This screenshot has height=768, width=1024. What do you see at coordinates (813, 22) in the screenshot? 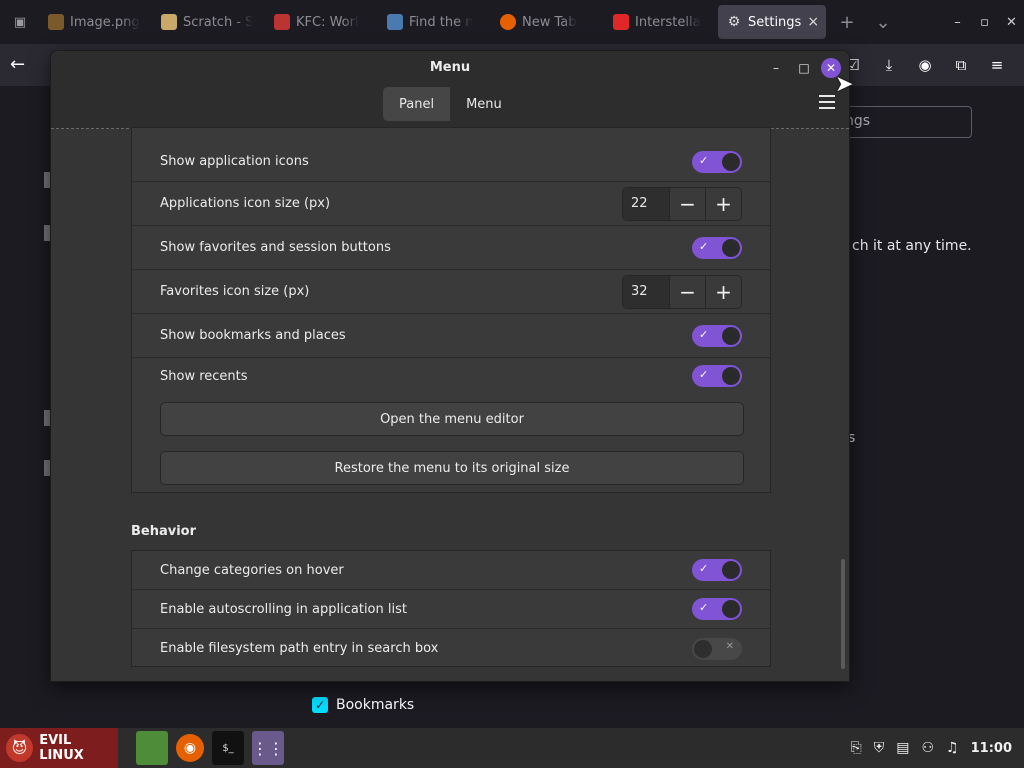
I see `close-tab-icon: ×` at bounding box center [813, 22].